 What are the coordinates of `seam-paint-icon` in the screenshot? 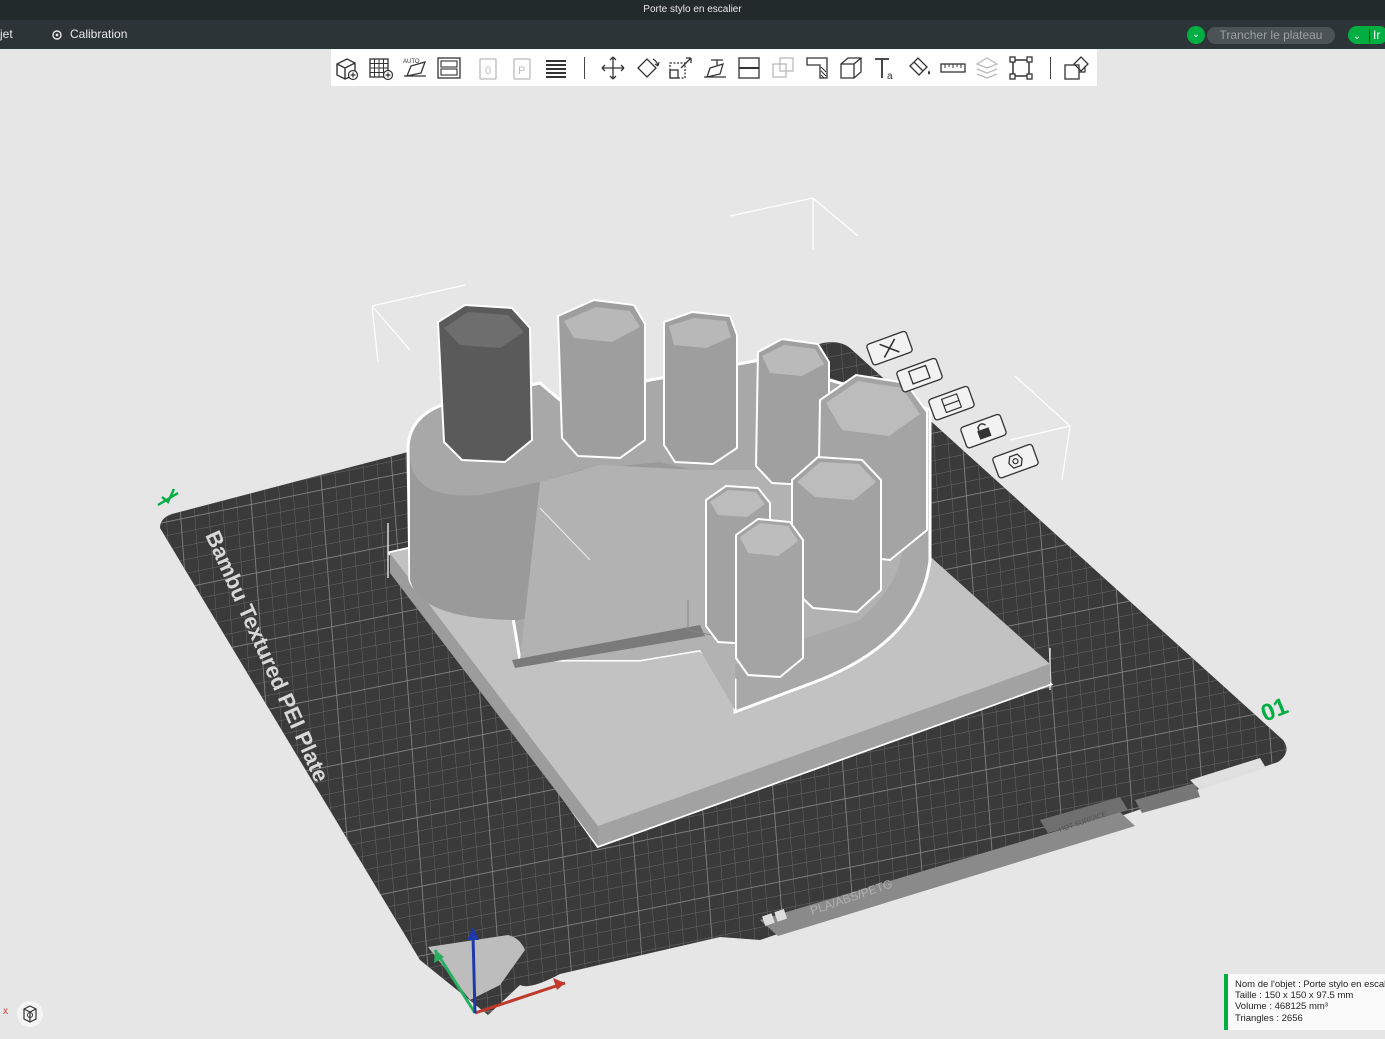 It's located at (851, 68).